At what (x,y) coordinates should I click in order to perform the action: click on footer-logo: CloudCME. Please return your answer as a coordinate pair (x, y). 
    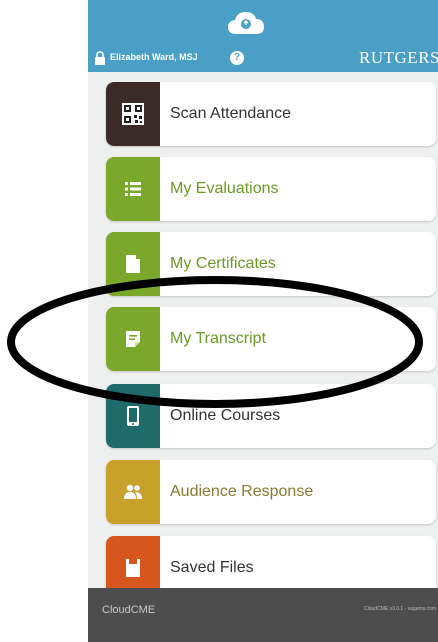
    Looking at the image, I should click on (129, 610).